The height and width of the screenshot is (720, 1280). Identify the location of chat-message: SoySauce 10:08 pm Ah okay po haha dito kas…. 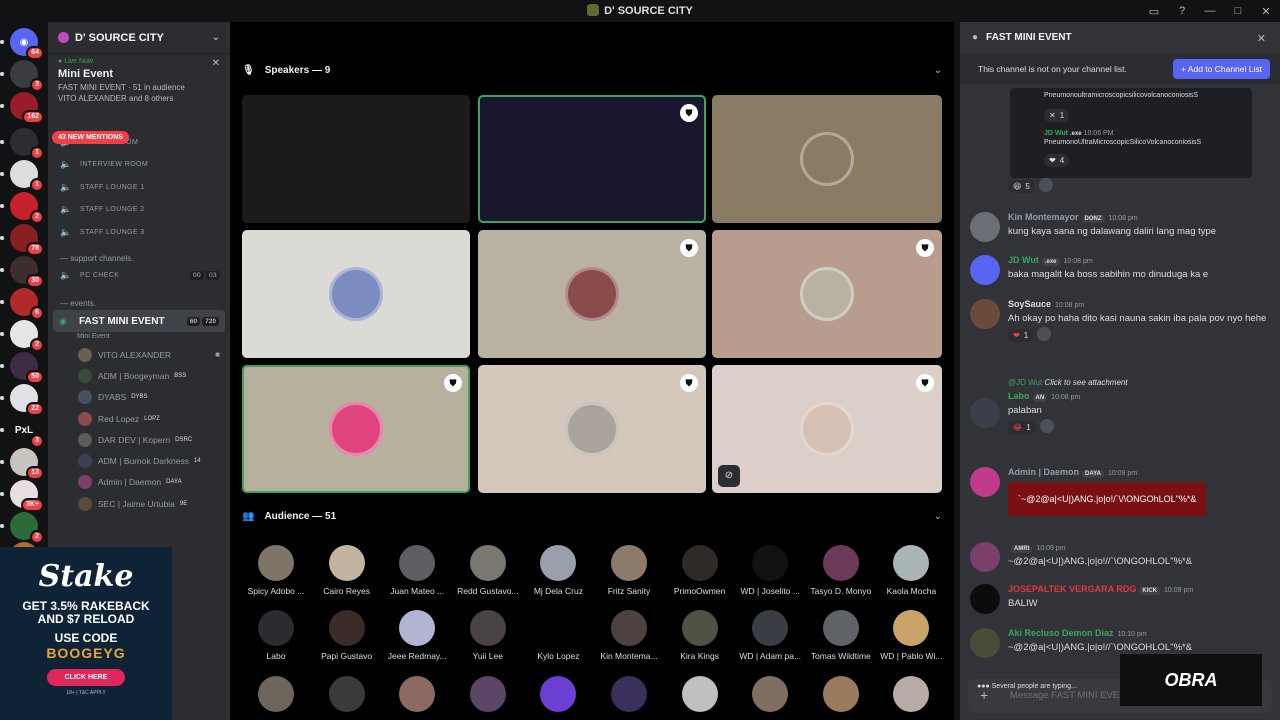
(1120, 321).